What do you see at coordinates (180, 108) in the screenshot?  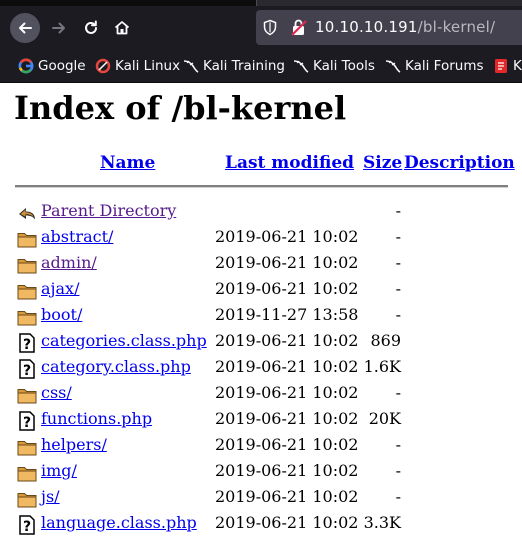 I see `page-title: Index of /bl-kernel` at bounding box center [180, 108].